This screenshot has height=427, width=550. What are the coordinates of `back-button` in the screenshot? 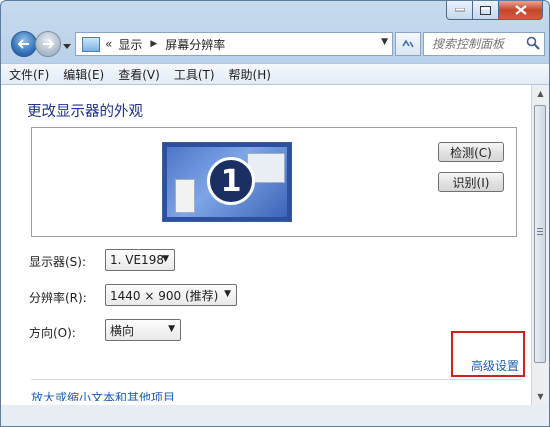 It's located at (24, 44).